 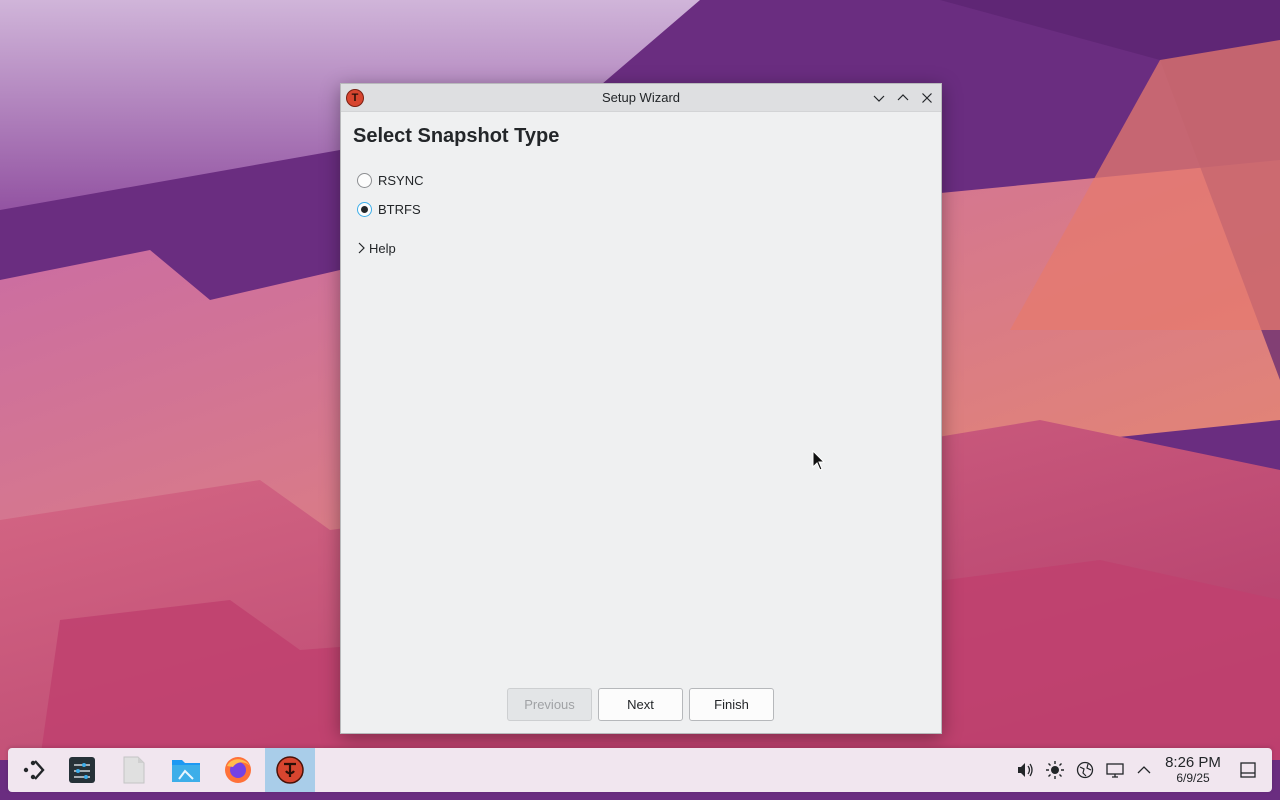 What do you see at coordinates (1193, 778) in the screenshot?
I see `clock-date: 6/9/25` at bounding box center [1193, 778].